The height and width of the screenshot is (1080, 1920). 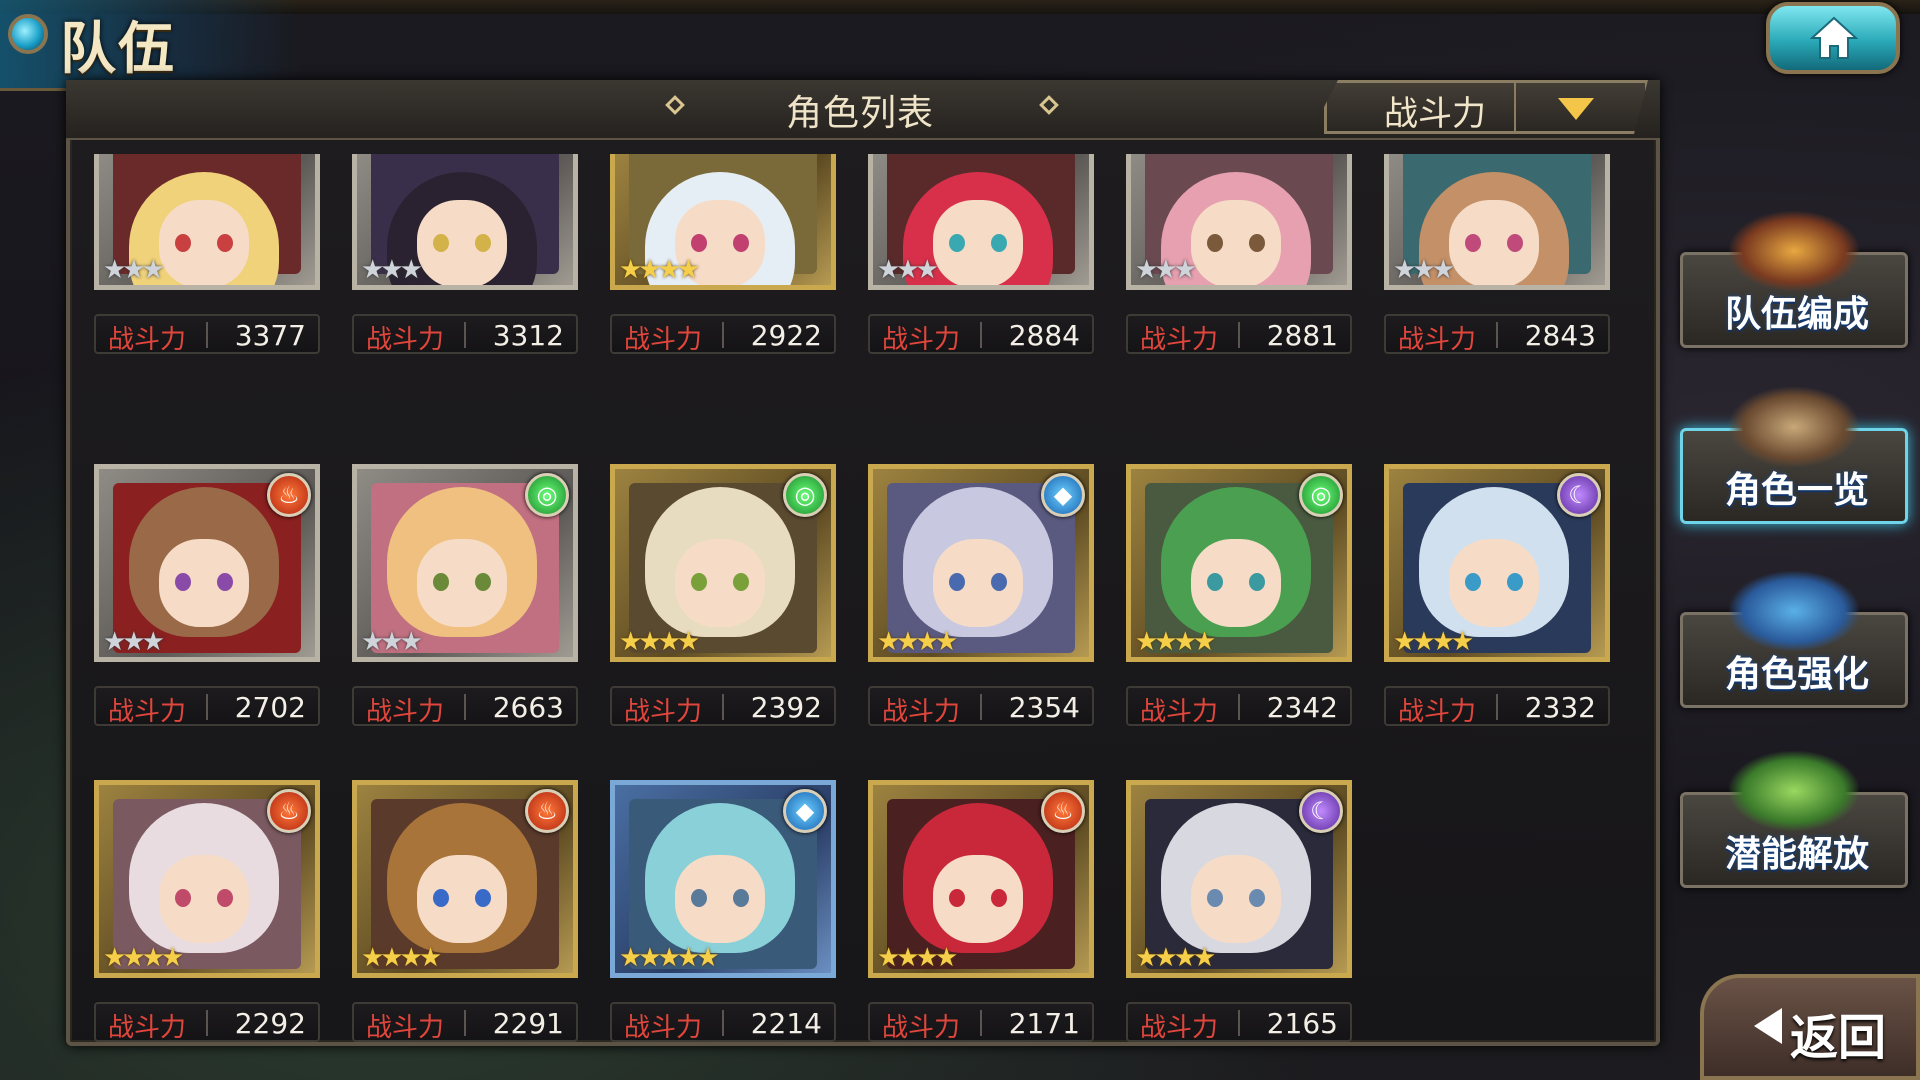 I want to click on character-portrait: ★★★★, so click(x=723, y=222).